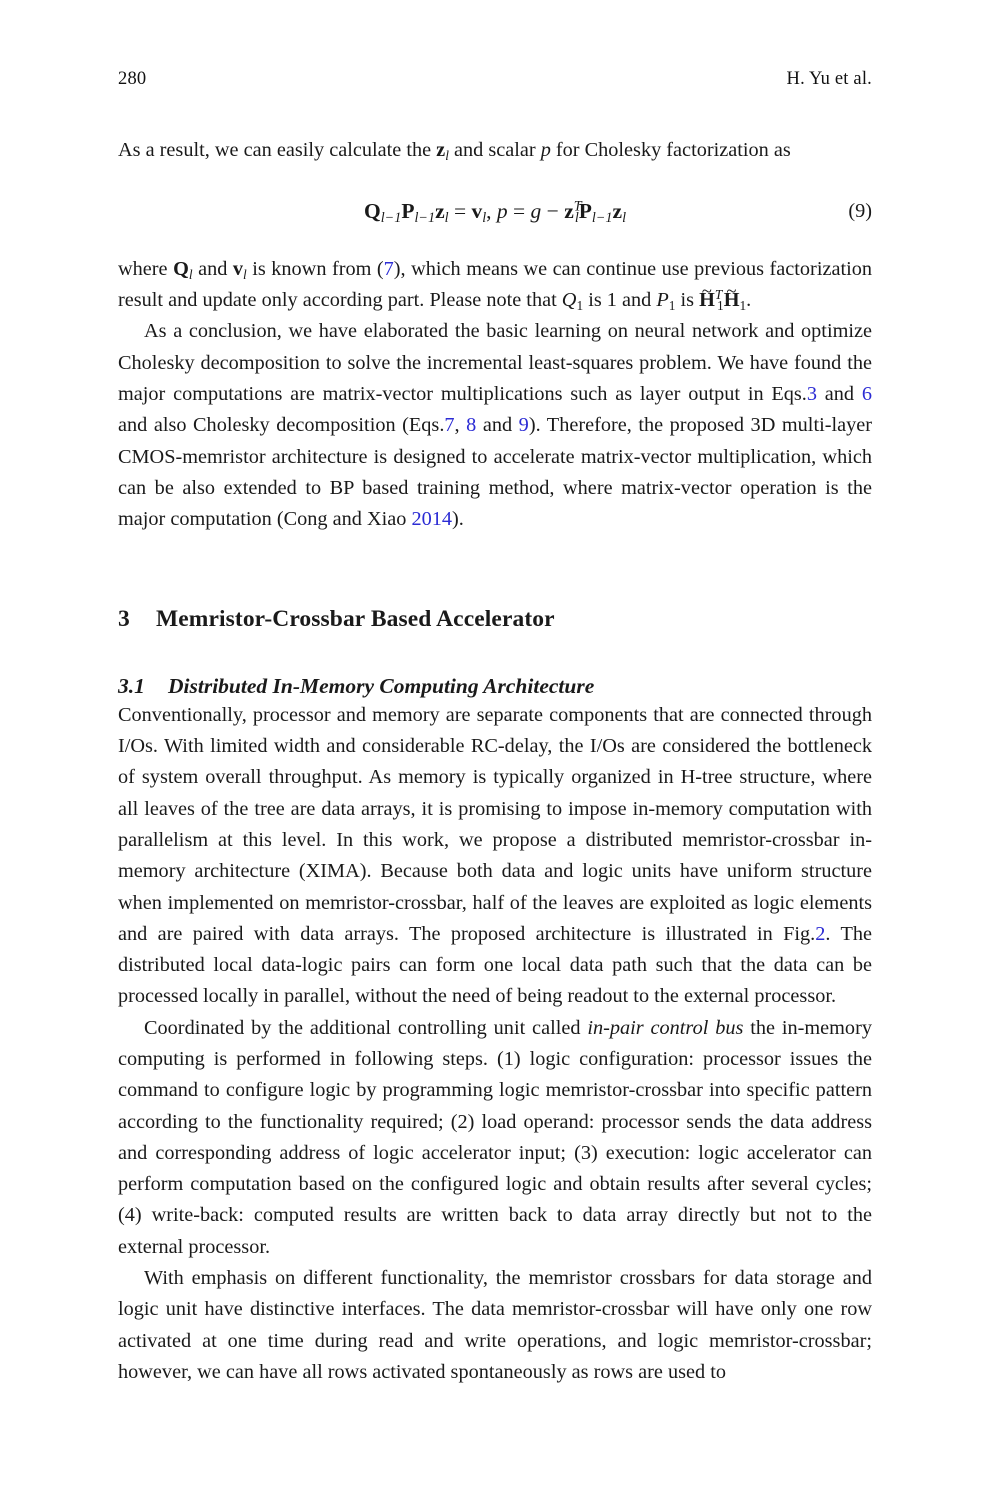 This screenshot has width=989, height=1500. Describe the element at coordinates (460, 425) in the screenshot. I see `conclusion-text-4: ,` at that location.